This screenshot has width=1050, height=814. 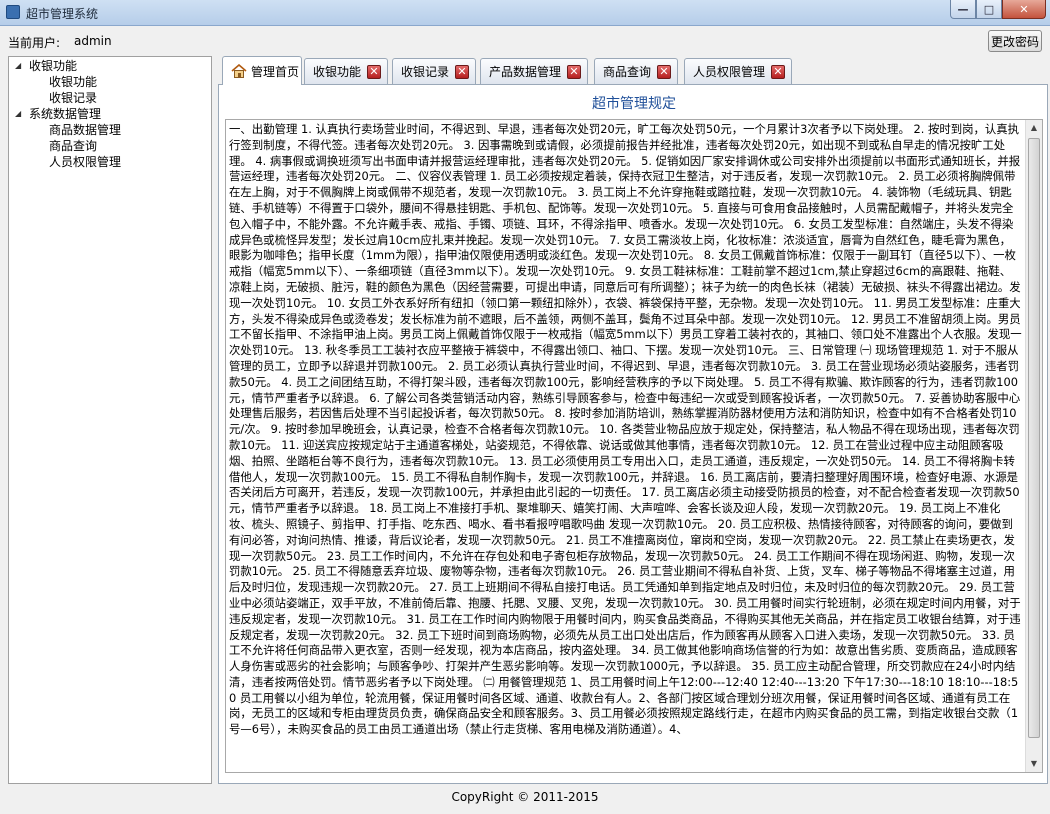 What do you see at coordinates (1034, 128) in the screenshot?
I see `scroll-up-icon: ▲` at bounding box center [1034, 128].